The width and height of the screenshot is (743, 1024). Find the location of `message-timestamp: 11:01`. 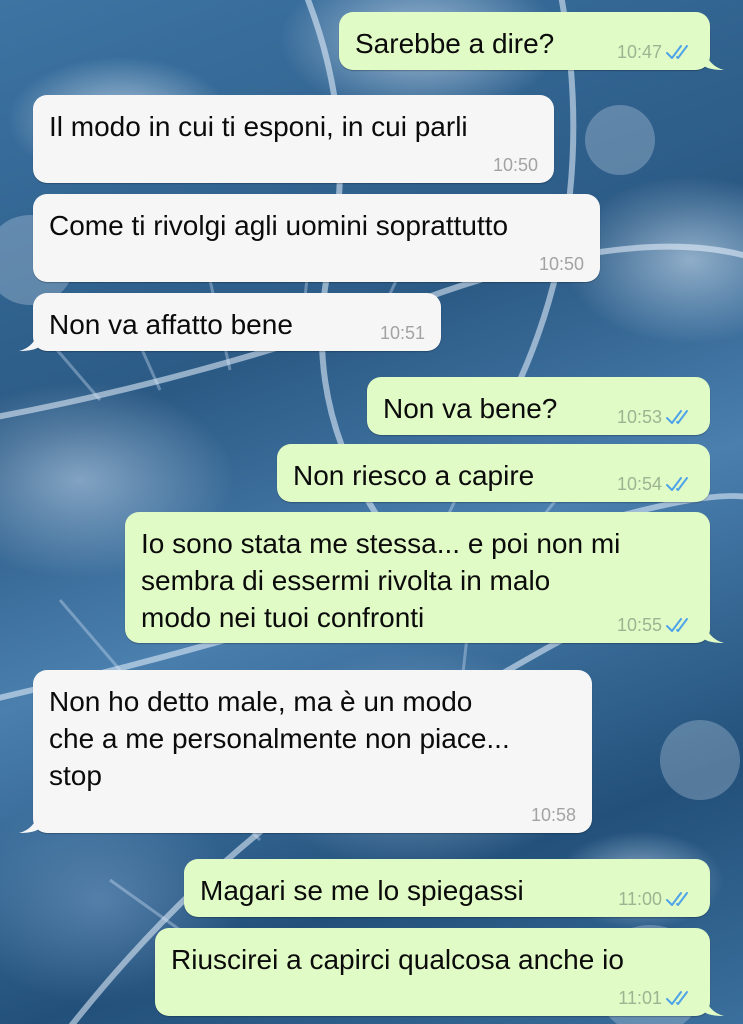

message-timestamp: 11:01 is located at coordinates (640, 998).